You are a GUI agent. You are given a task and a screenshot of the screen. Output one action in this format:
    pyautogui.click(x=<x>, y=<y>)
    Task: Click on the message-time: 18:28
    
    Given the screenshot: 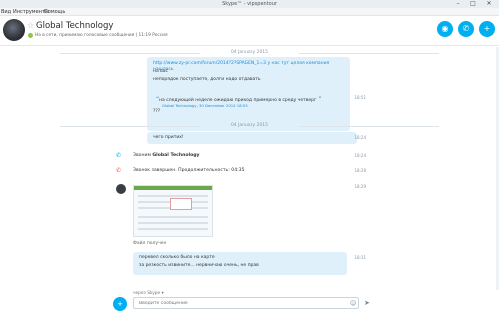 What is the action you would take?
    pyautogui.click(x=360, y=170)
    